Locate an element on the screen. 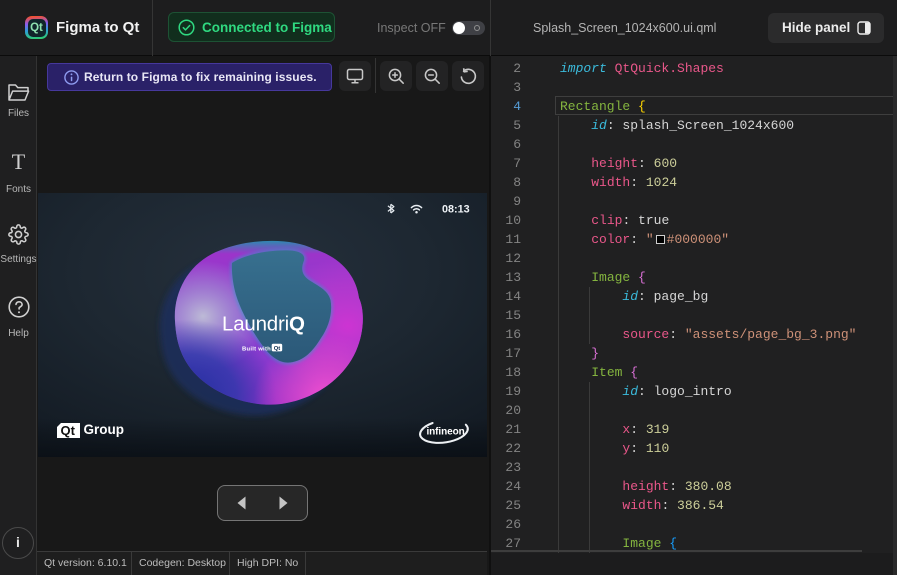 Image resolution: width=897 pixels, height=575 pixels. svg-text: Built with is located at coordinates (256, 349).